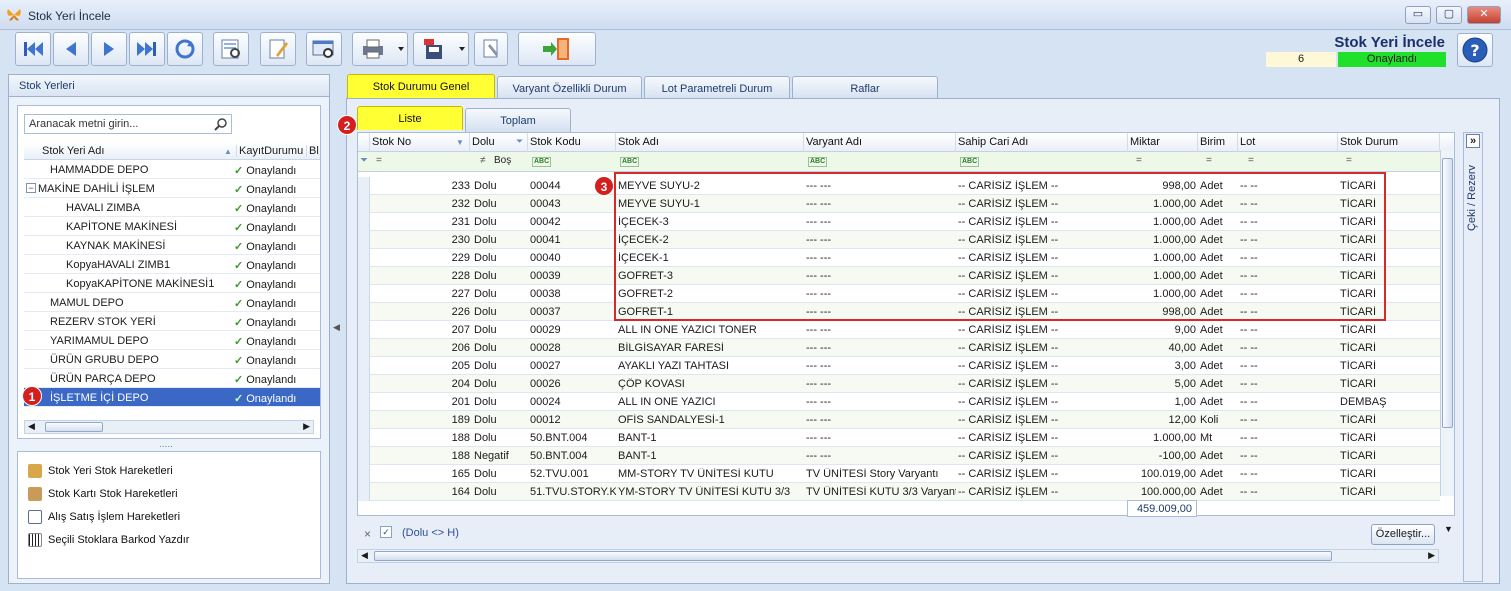 The image size is (1511, 591). I want to click on help-button: ?, so click(1475, 50).